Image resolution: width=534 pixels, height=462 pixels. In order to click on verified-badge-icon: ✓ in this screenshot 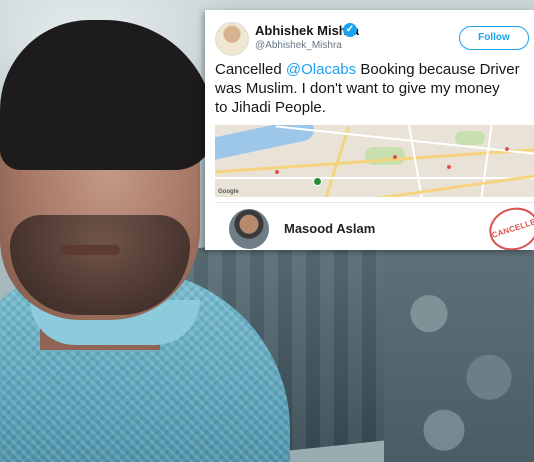, I will do `click(350, 30)`.